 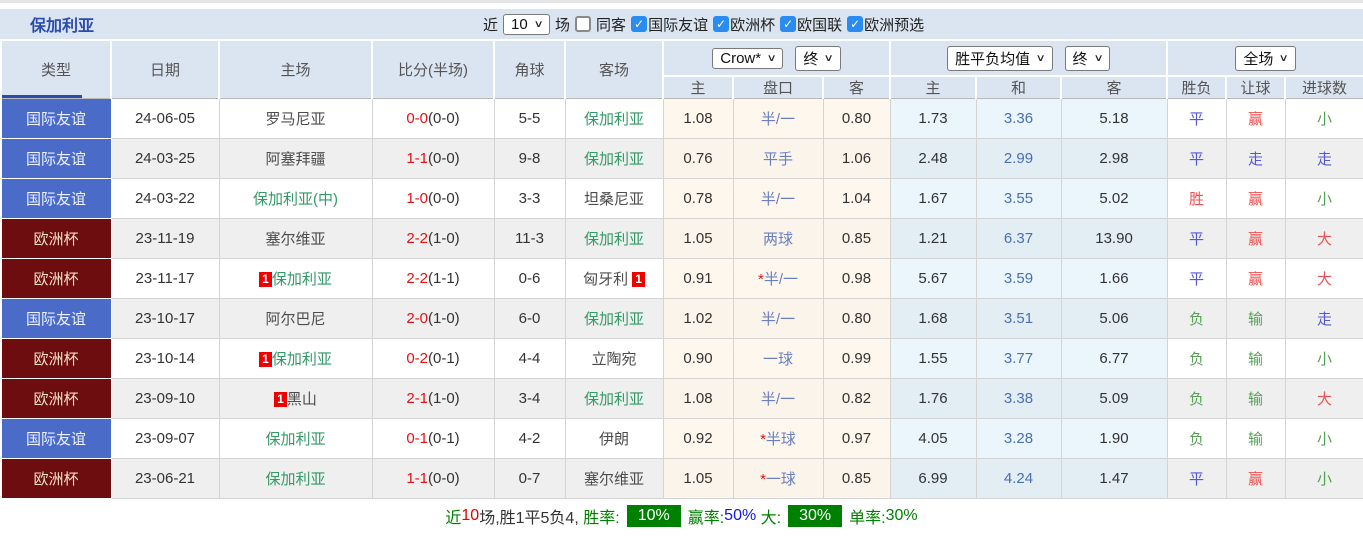 I want to click on odds-home: 0.76, so click(x=698, y=158).